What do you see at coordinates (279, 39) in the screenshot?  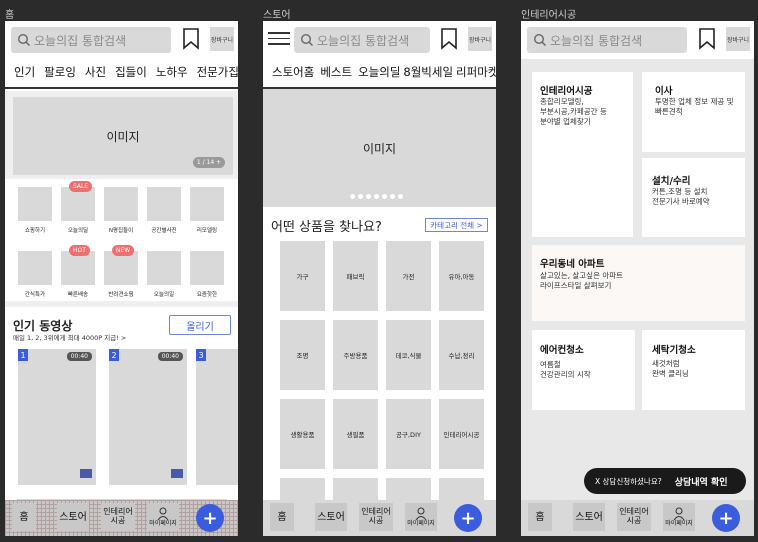 I see `menu-icon` at bounding box center [279, 39].